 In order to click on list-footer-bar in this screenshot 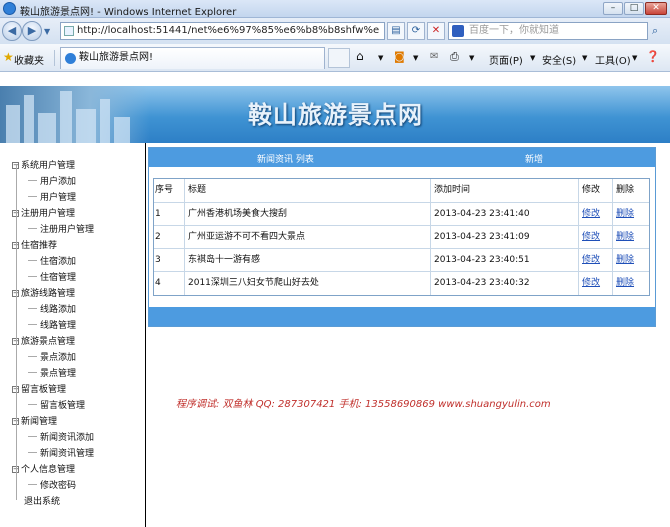, I will do `click(402, 316)`.